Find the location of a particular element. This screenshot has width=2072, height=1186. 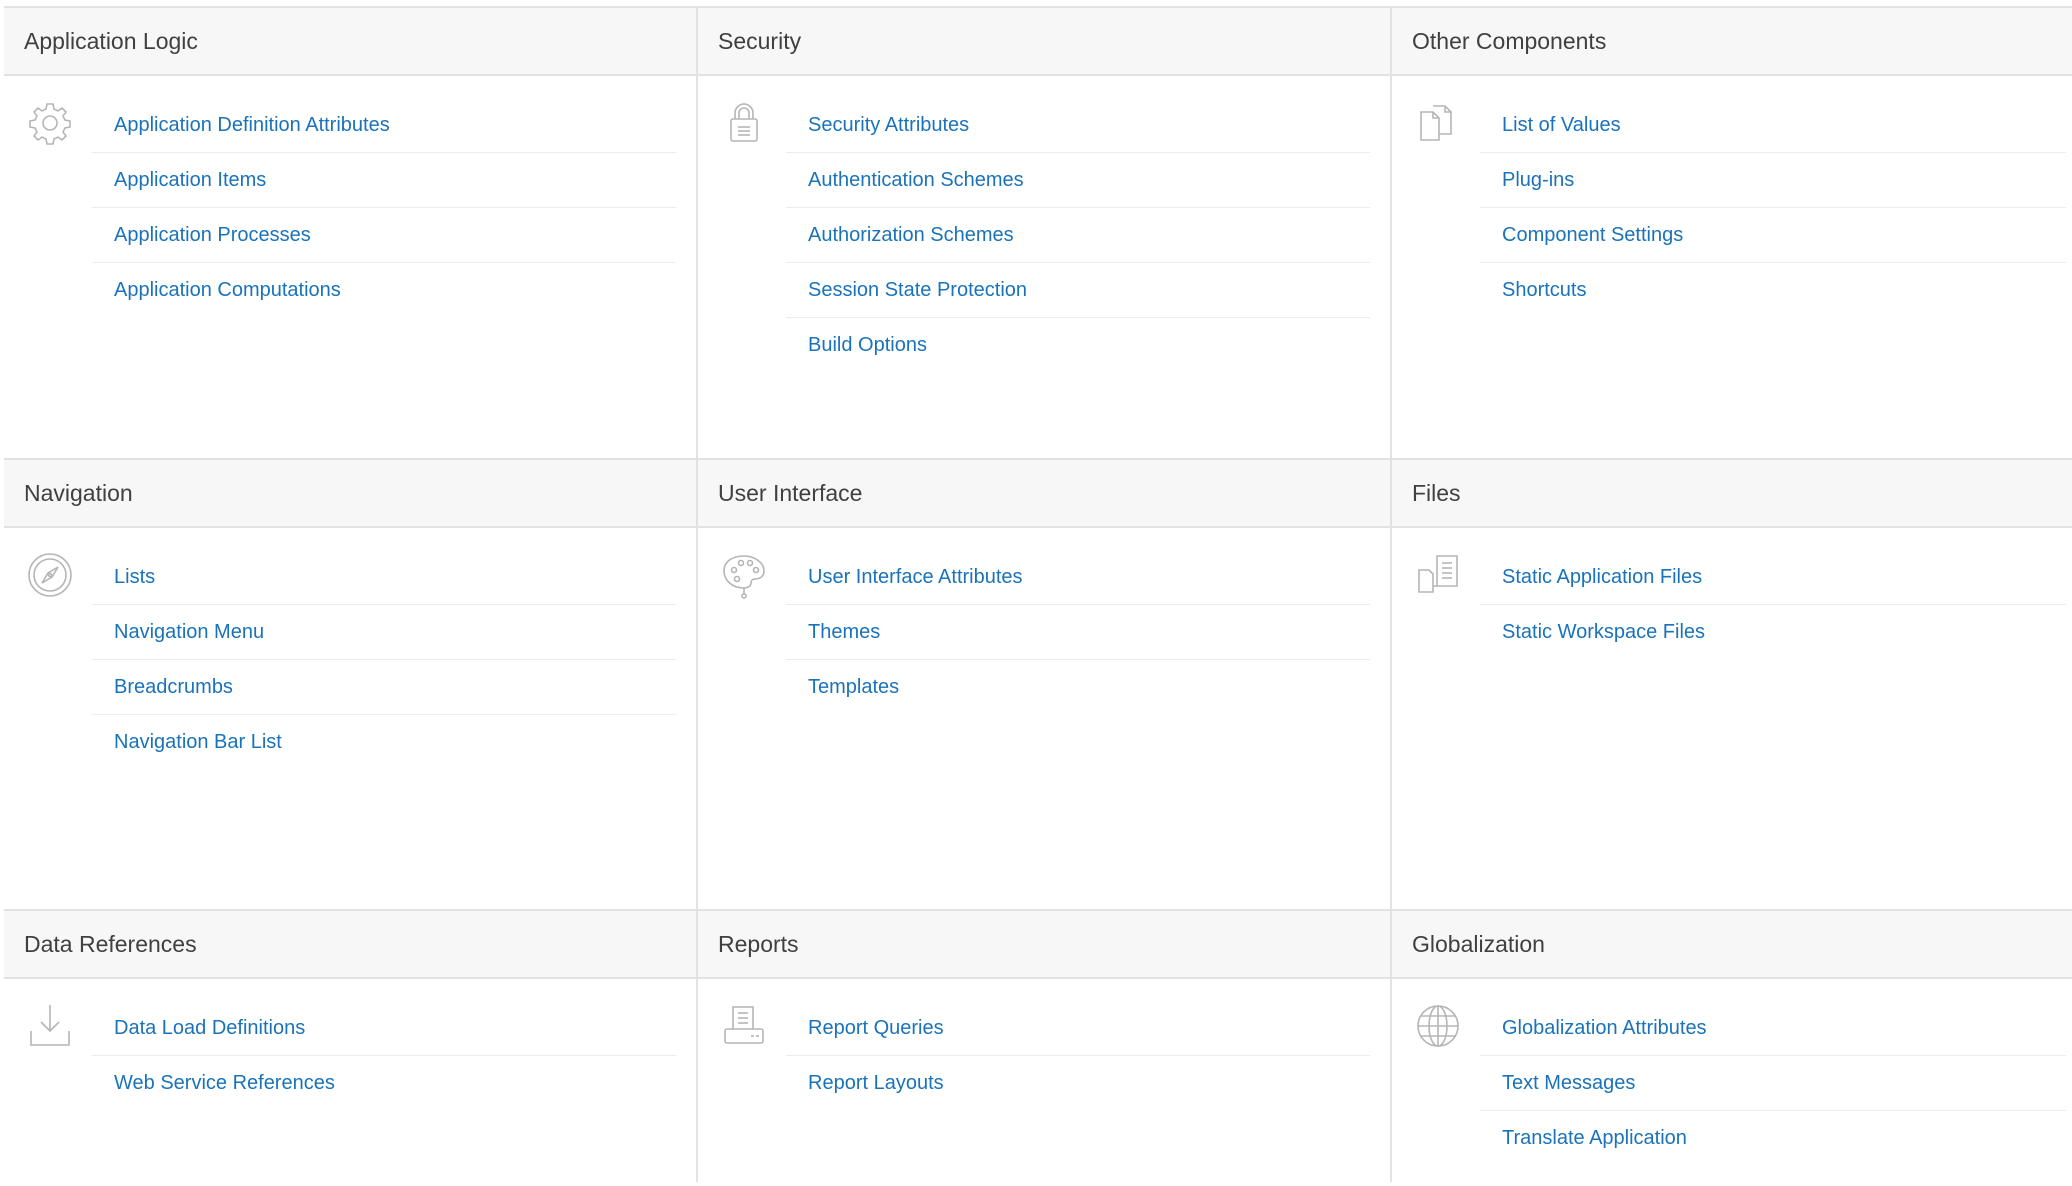

list-item: Translate Application is located at coordinates (1773, 1138).